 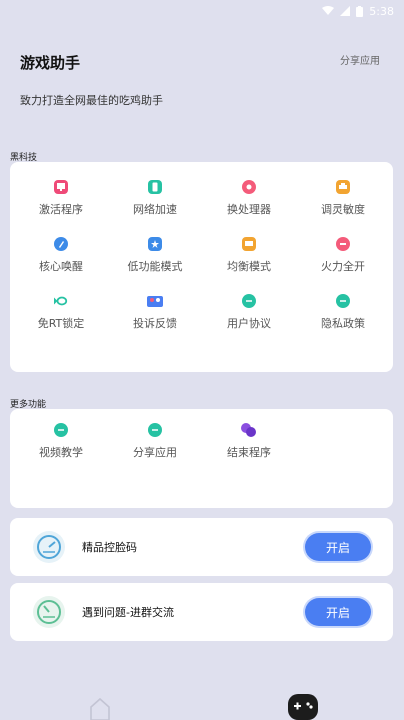 I want to click on grid-item-share-app: 分享应用, so click(x=155, y=447).